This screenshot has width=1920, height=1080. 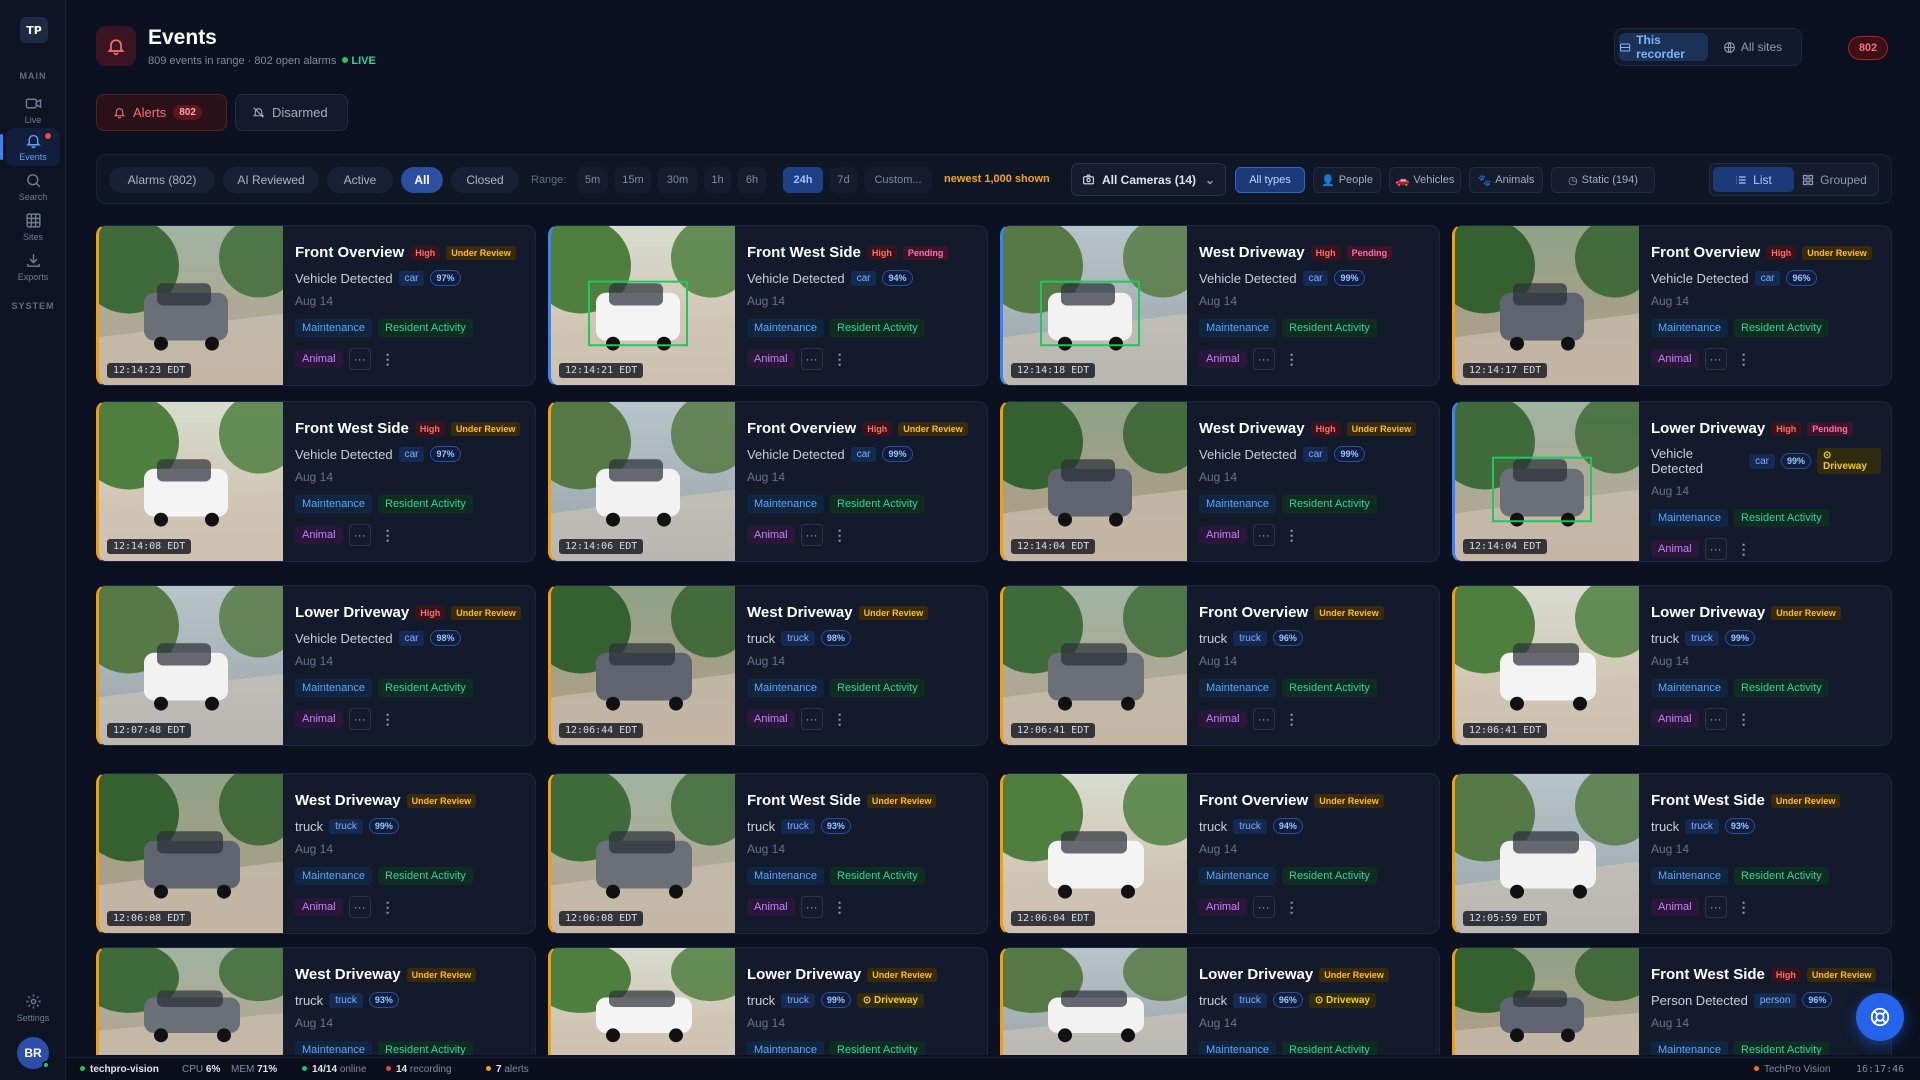 What do you see at coordinates (33, 110) in the screenshot?
I see `sidebar-item-live: Live` at bounding box center [33, 110].